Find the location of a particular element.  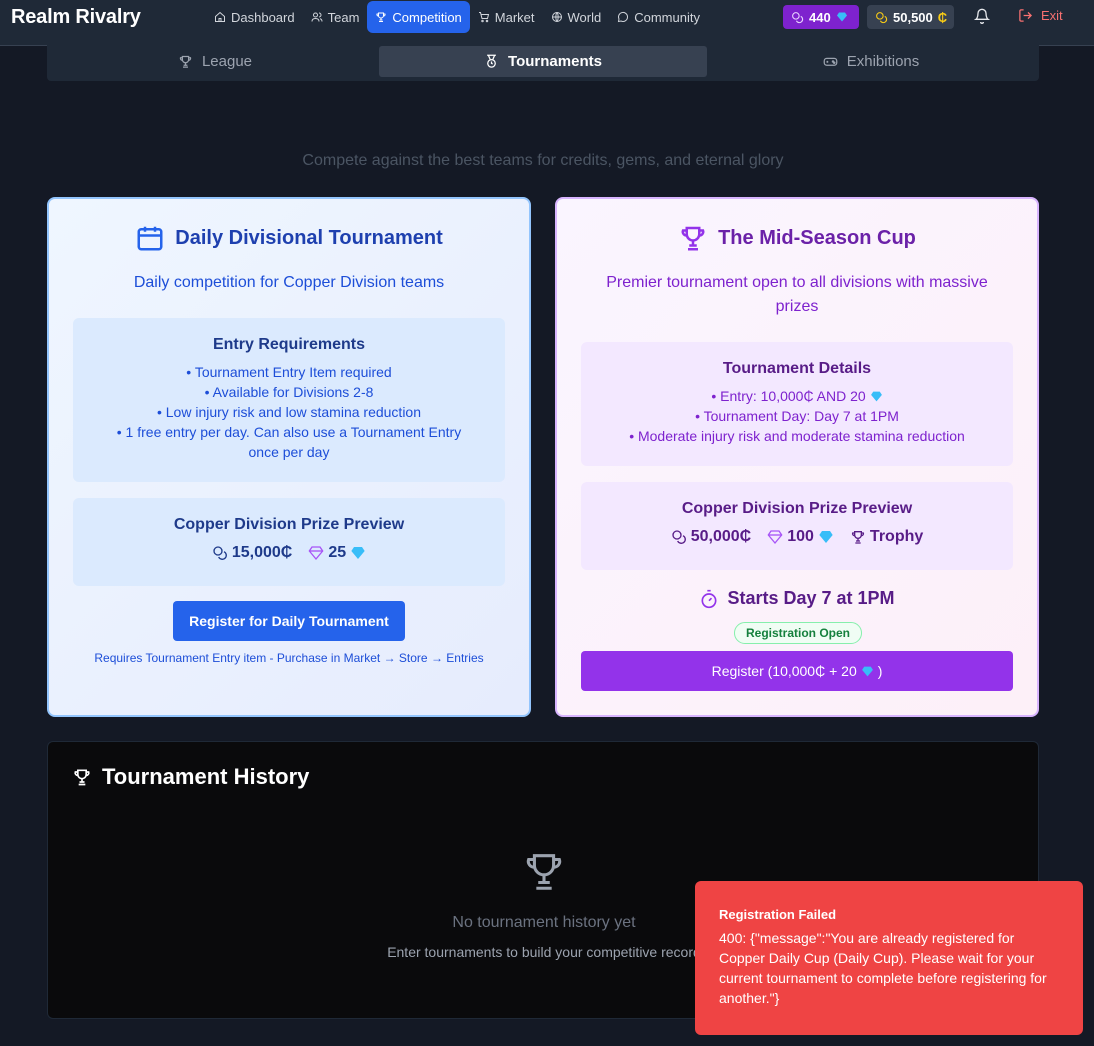

cart-icon is located at coordinates (483, 17).